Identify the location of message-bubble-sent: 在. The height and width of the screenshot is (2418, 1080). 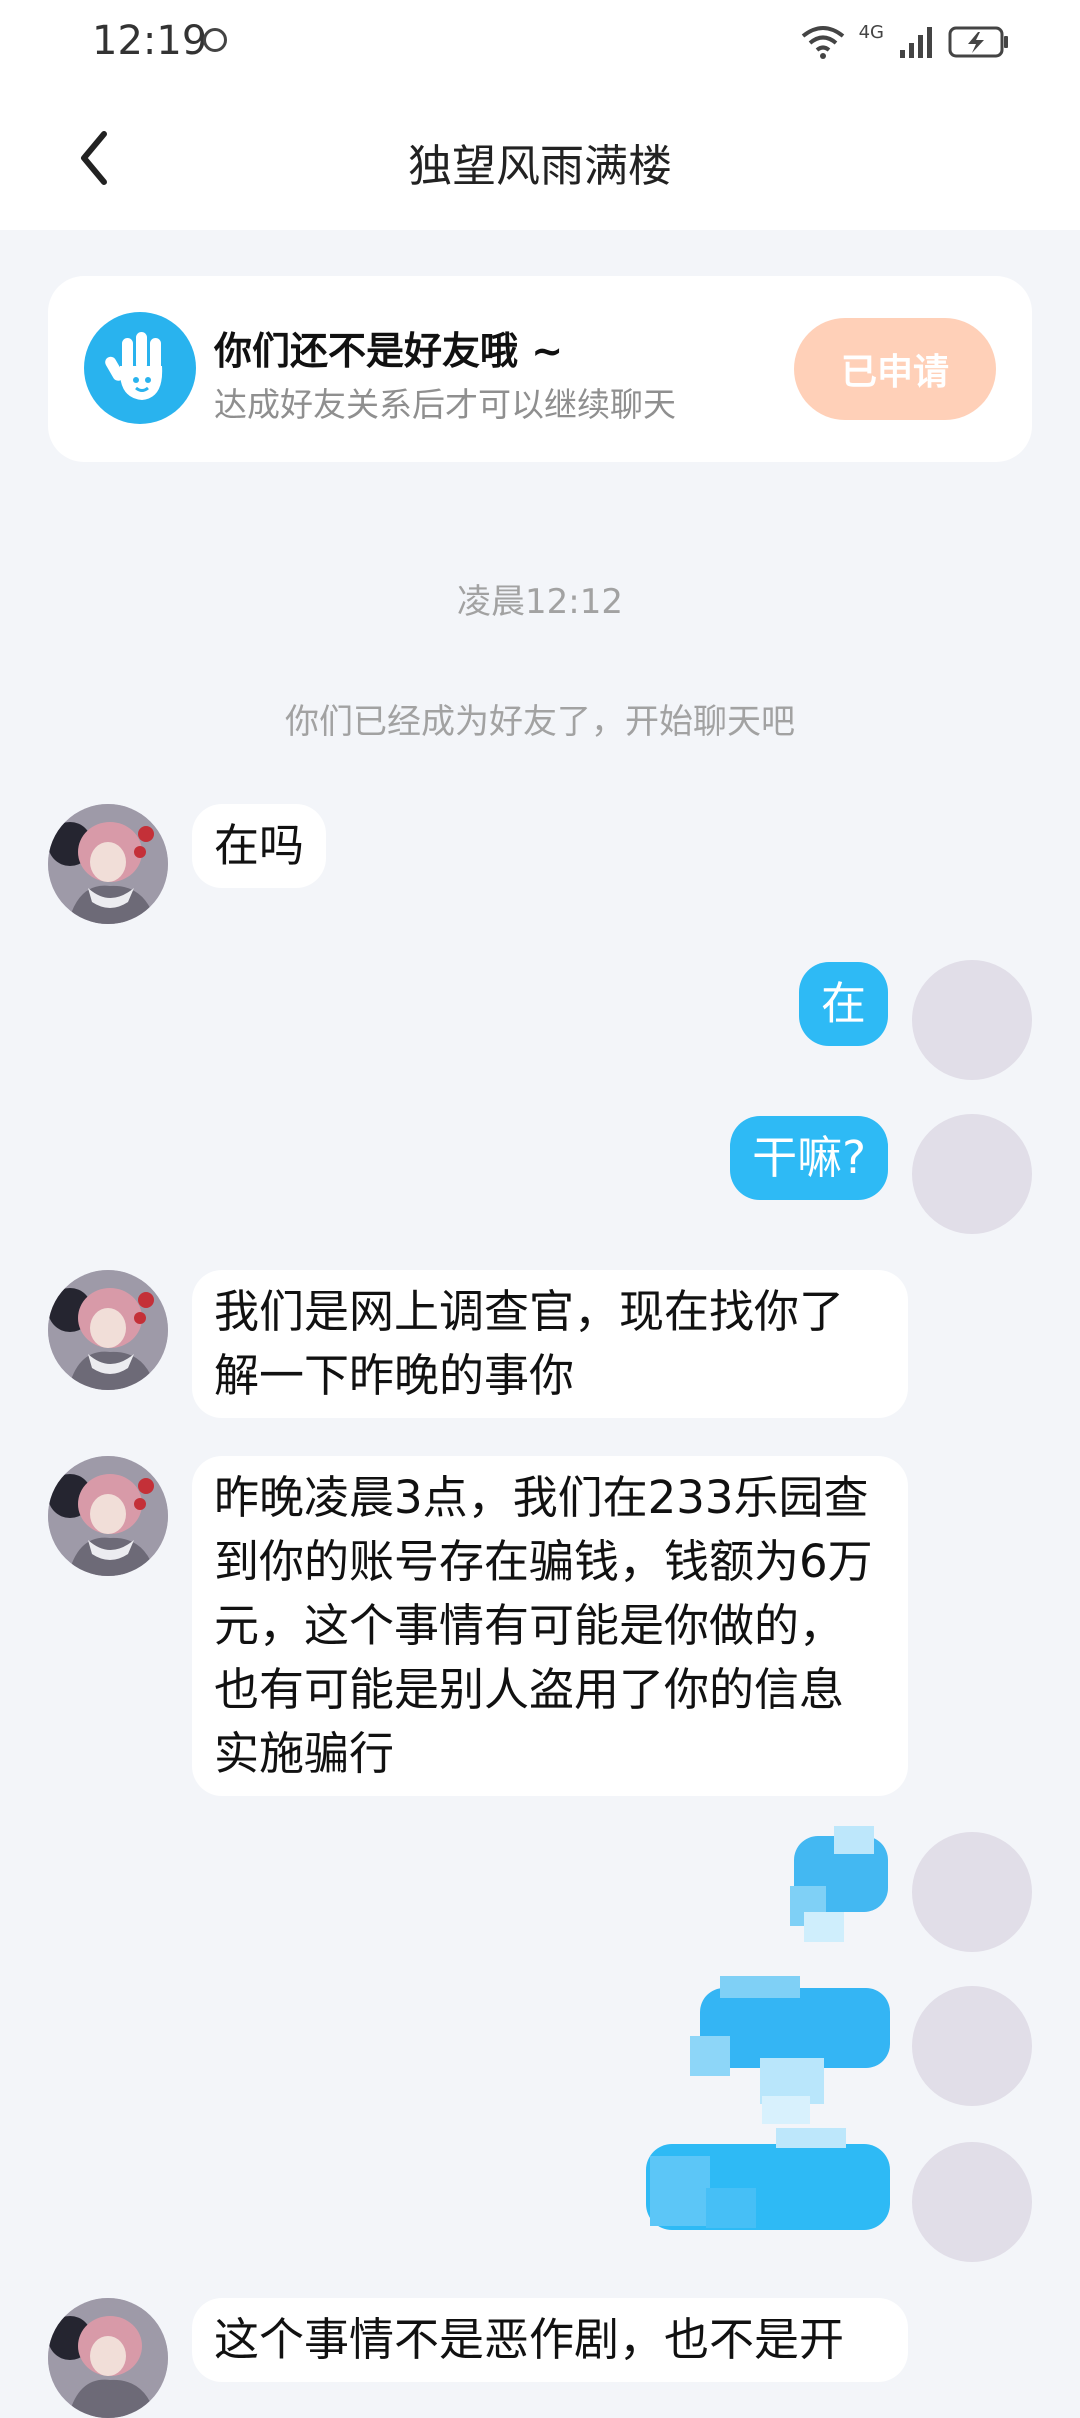
(843, 1004).